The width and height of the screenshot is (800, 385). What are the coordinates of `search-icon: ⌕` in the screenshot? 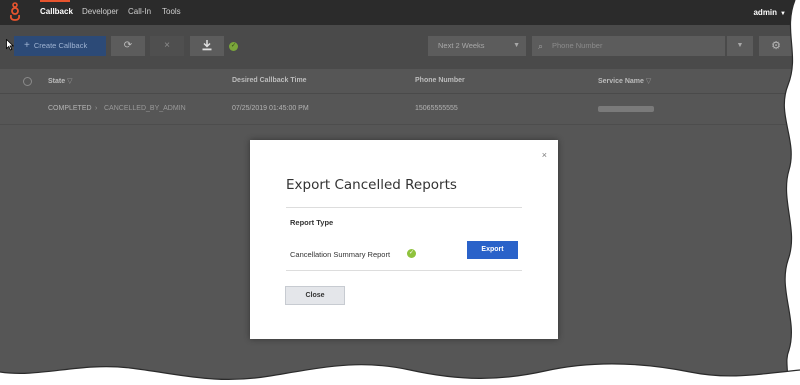 It's located at (541, 46).